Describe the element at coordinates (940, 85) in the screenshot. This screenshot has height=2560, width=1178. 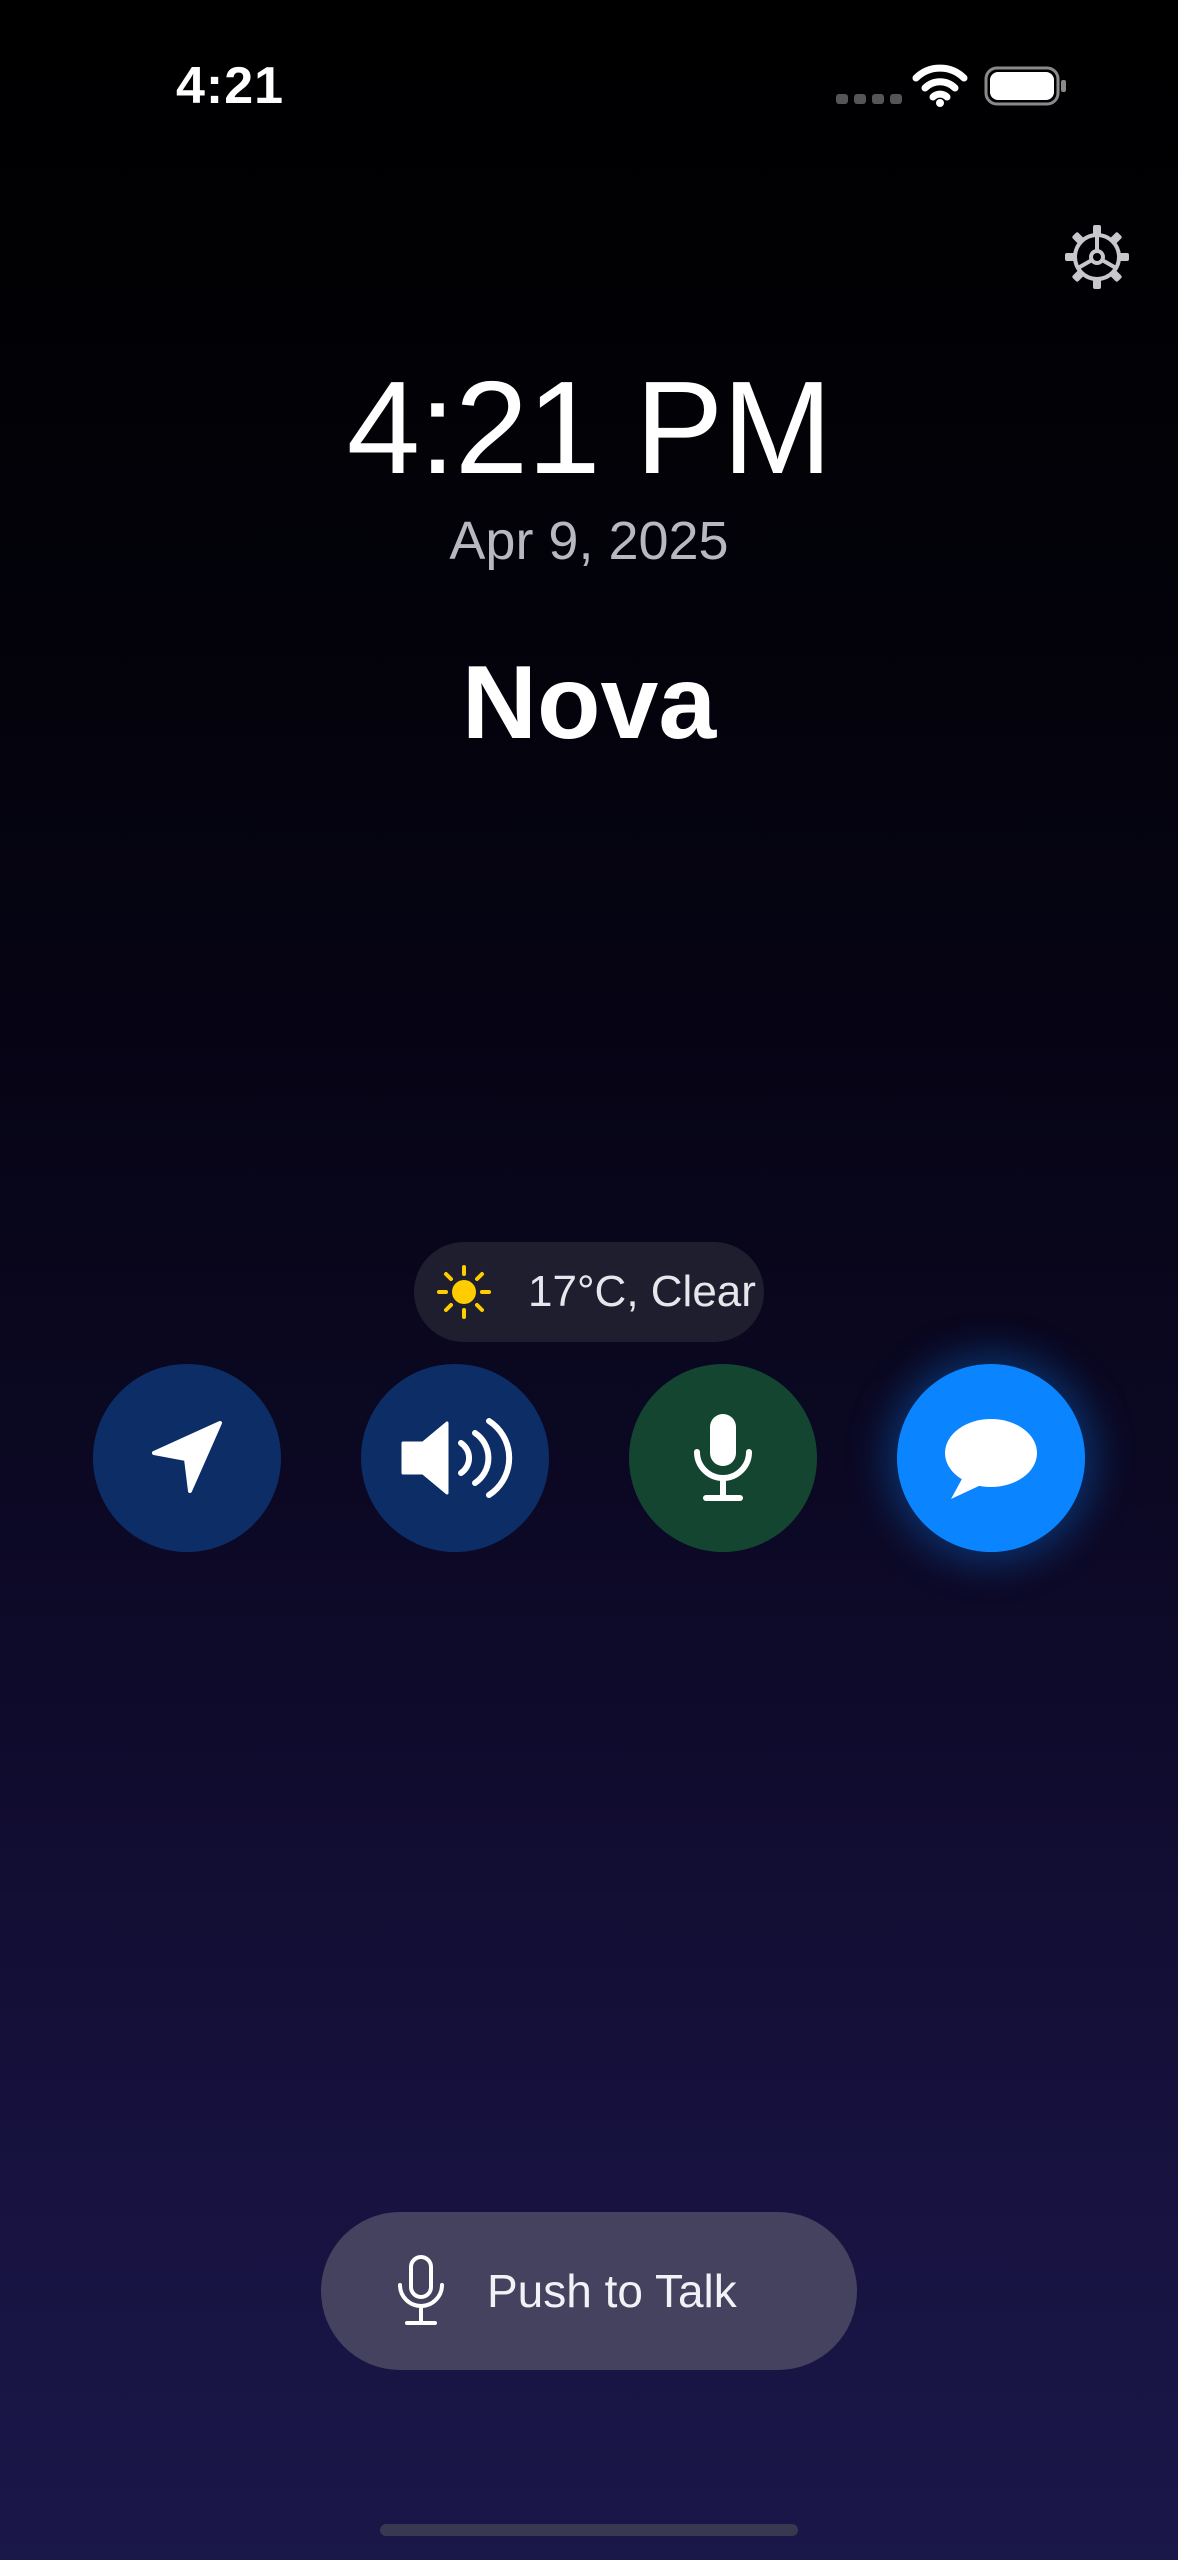
I see `wifi-icon` at that location.